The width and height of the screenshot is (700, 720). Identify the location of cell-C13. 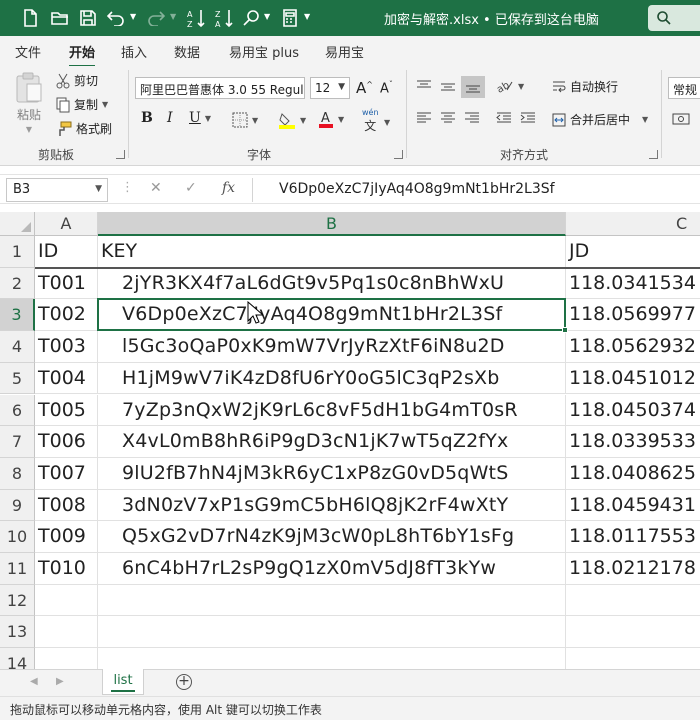
(633, 632).